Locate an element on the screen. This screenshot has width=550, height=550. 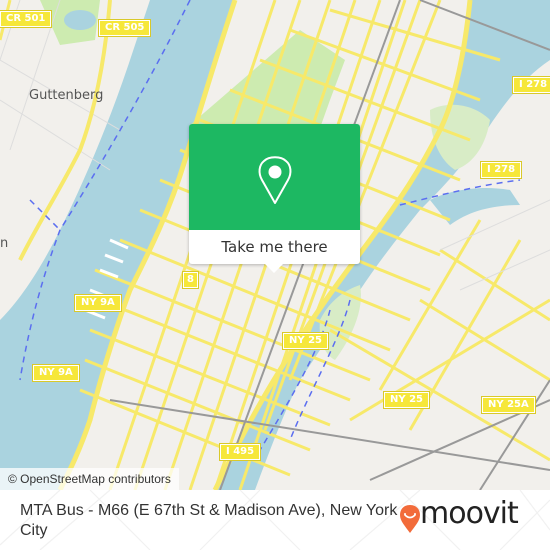
road-shield-i278-bottom: I 278 is located at coordinates (501, 170).